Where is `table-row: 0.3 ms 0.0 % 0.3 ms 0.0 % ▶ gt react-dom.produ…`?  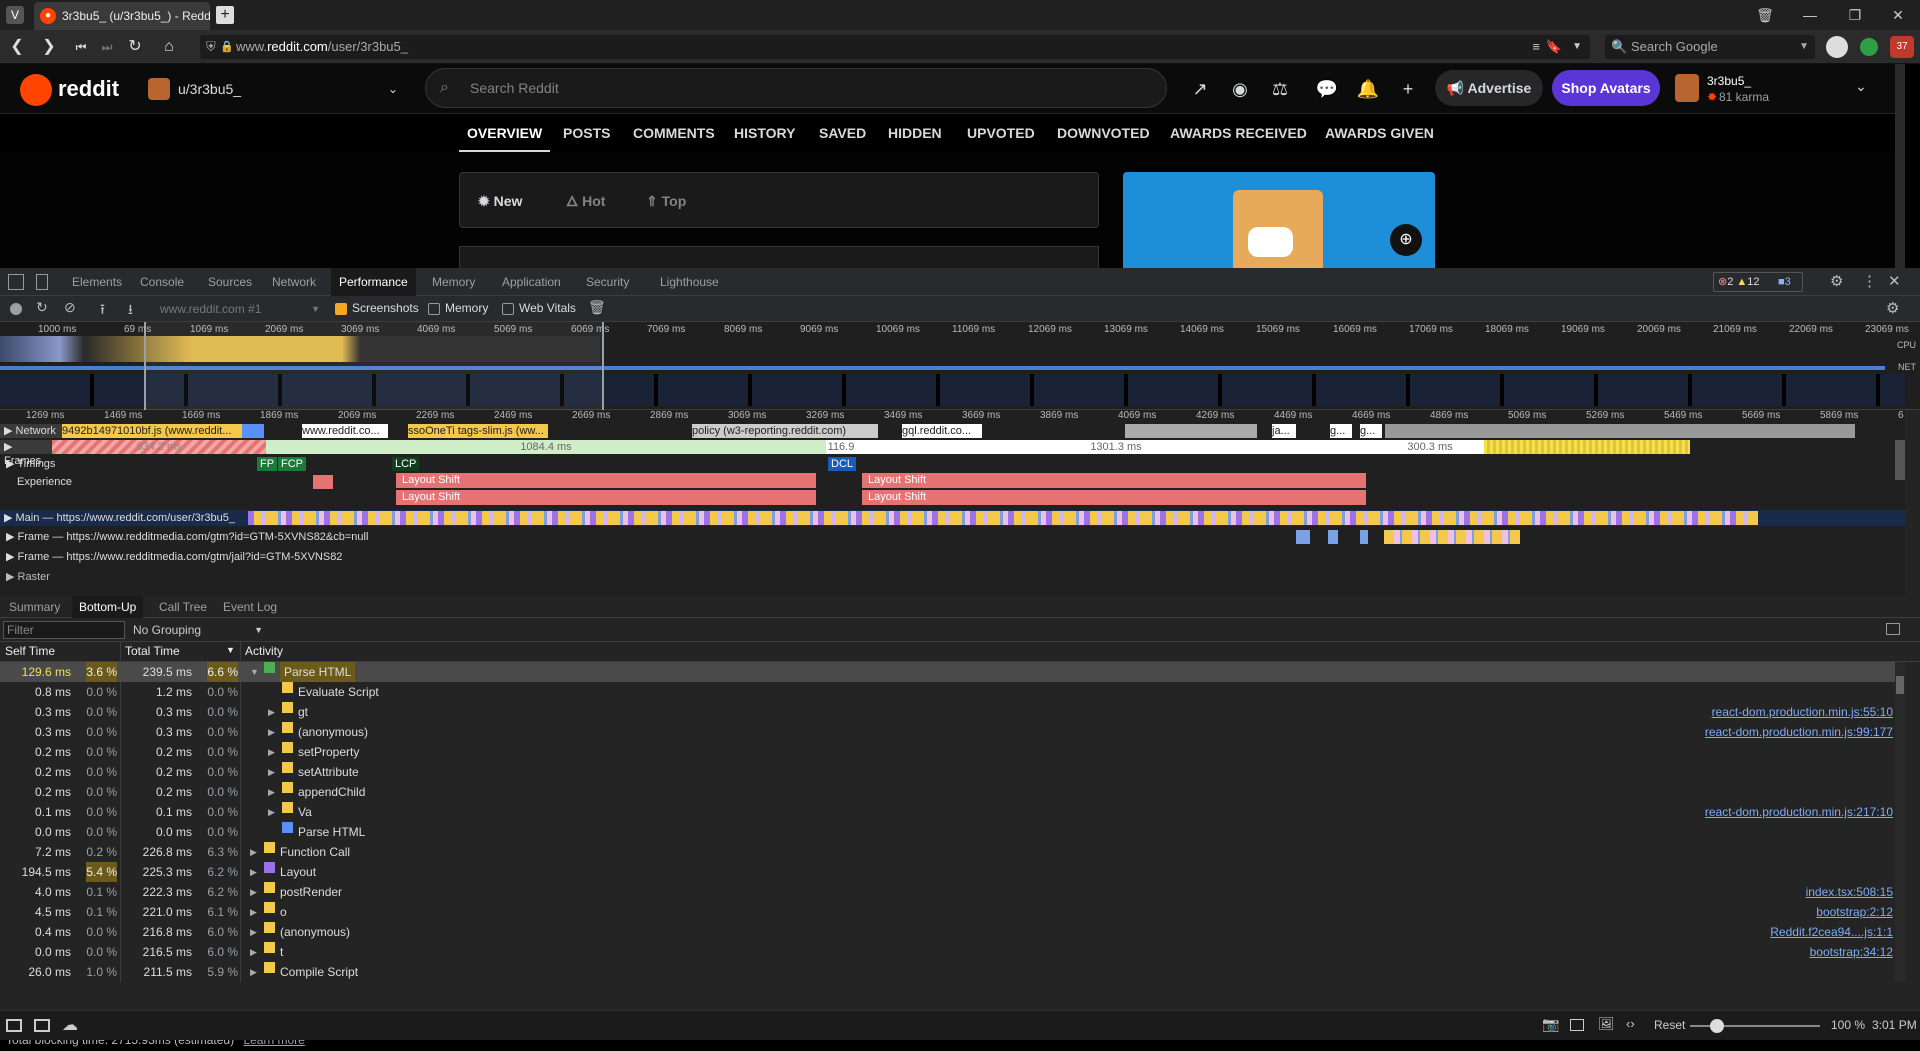
table-row: 0.3 ms 0.0 % 0.3 ms 0.0 % ▶ gt react-dom.produ… is located at coordinates (952, 712).